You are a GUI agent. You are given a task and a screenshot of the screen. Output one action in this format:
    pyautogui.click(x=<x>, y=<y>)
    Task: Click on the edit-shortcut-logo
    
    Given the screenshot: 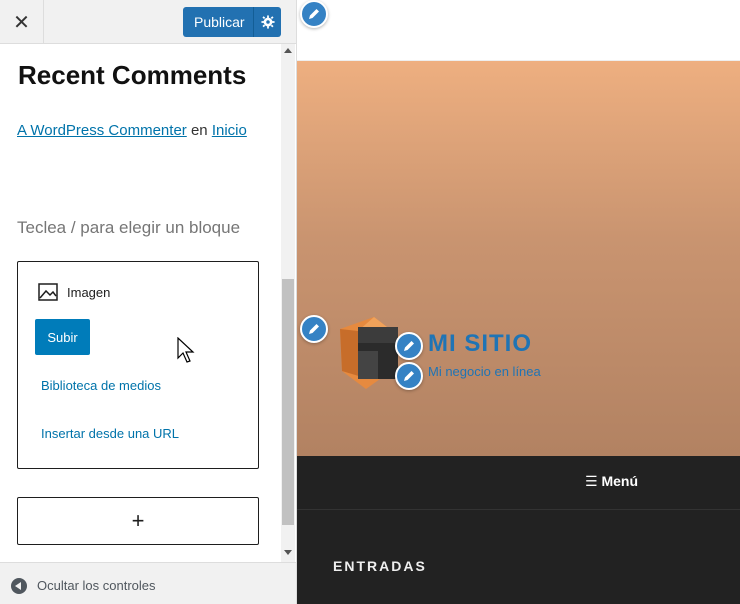 What is the action you would take?
    pyautogui.click(x=314, y=329)
    